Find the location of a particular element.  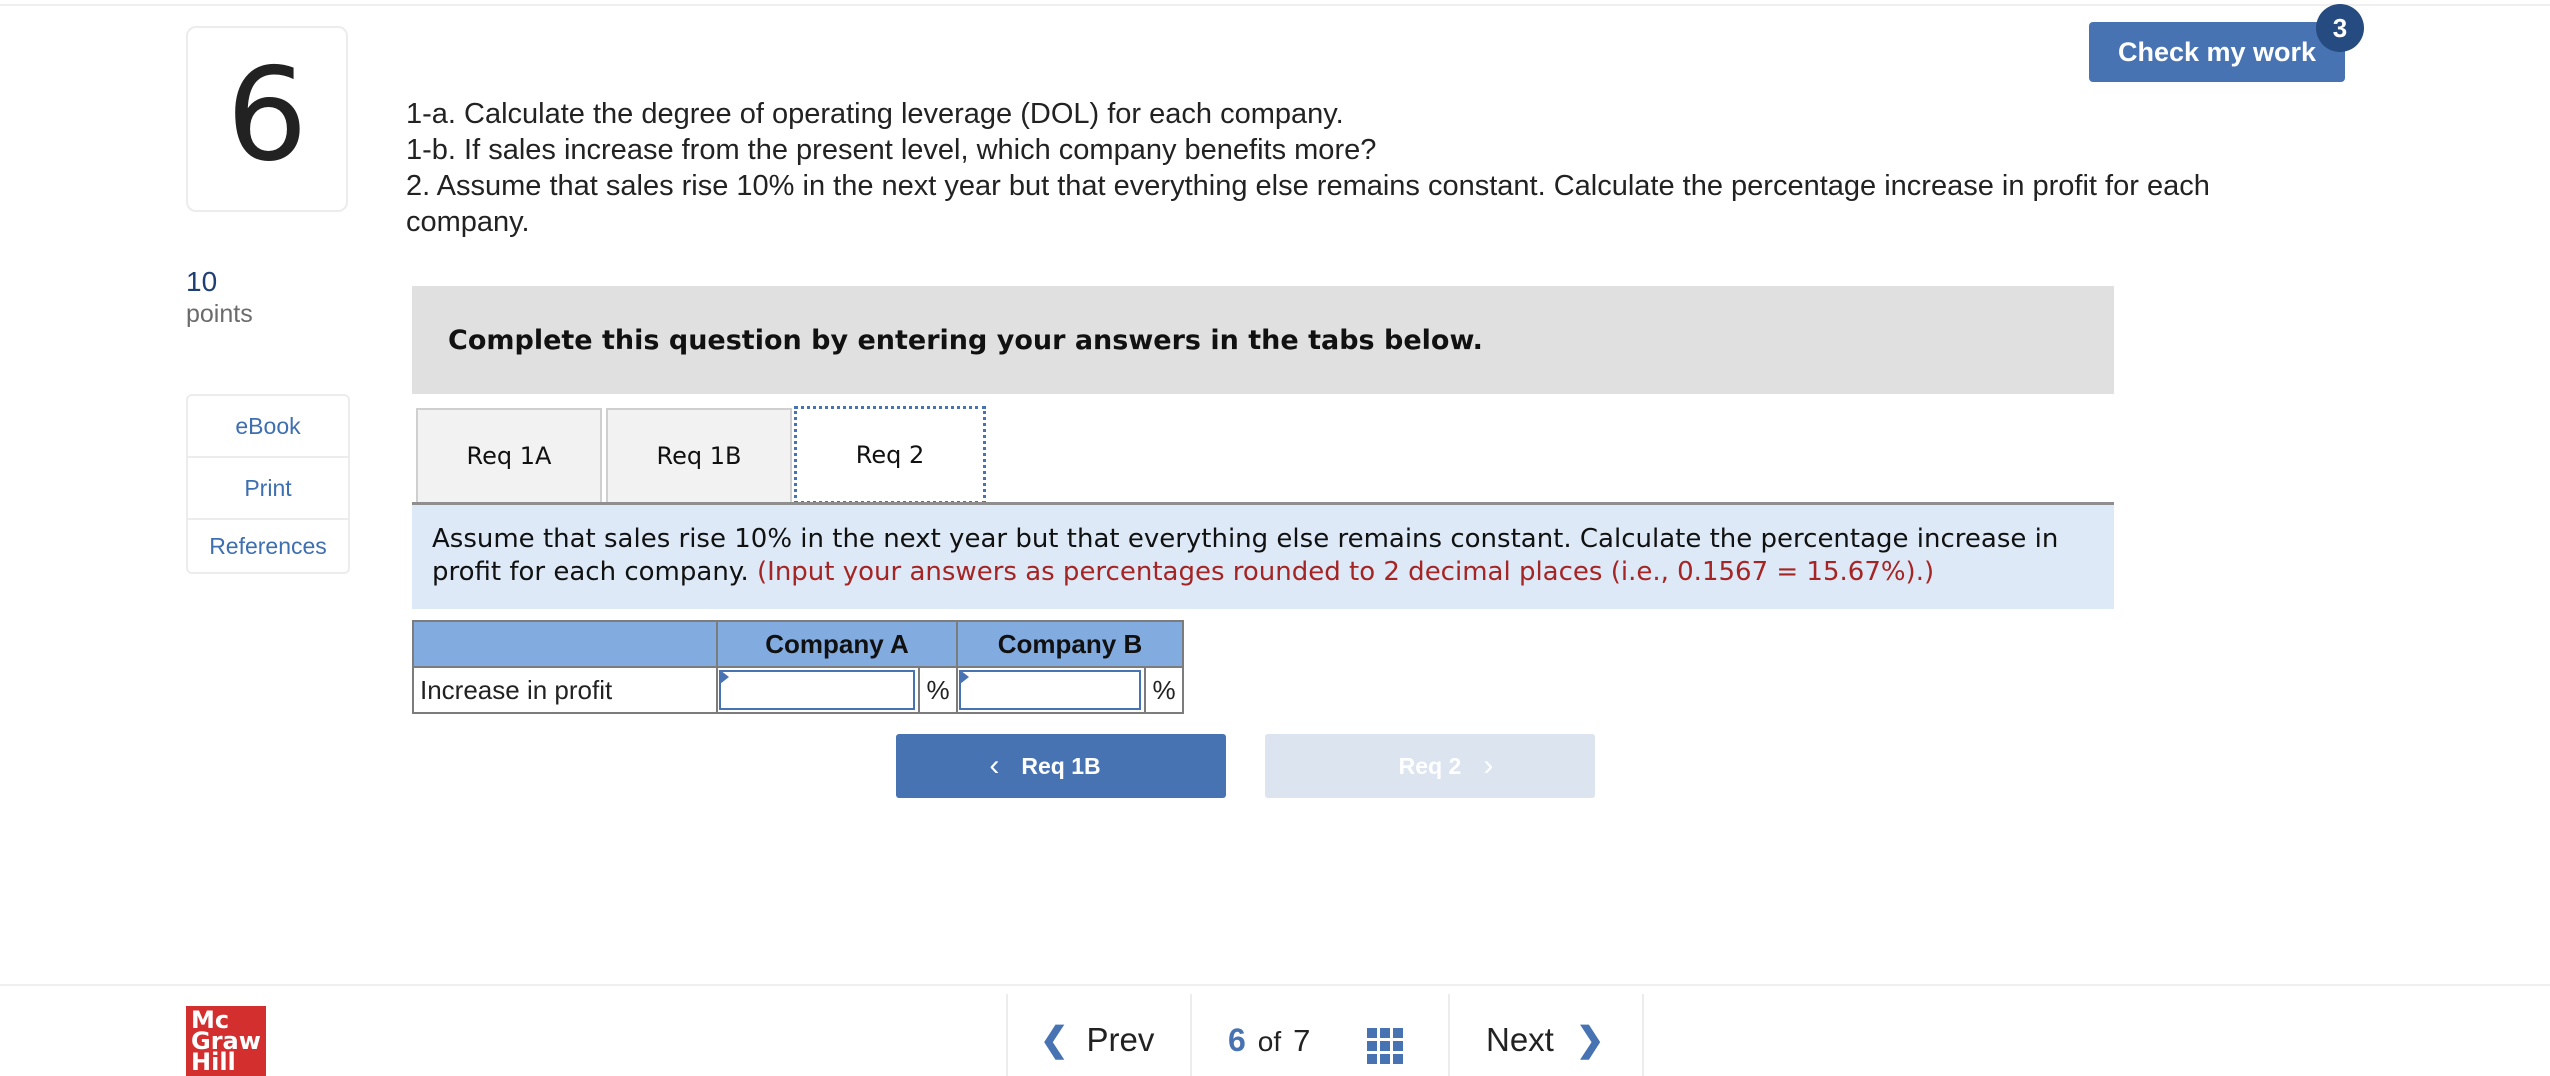

ebook-link: eBook is located at coordinates (268, 427).